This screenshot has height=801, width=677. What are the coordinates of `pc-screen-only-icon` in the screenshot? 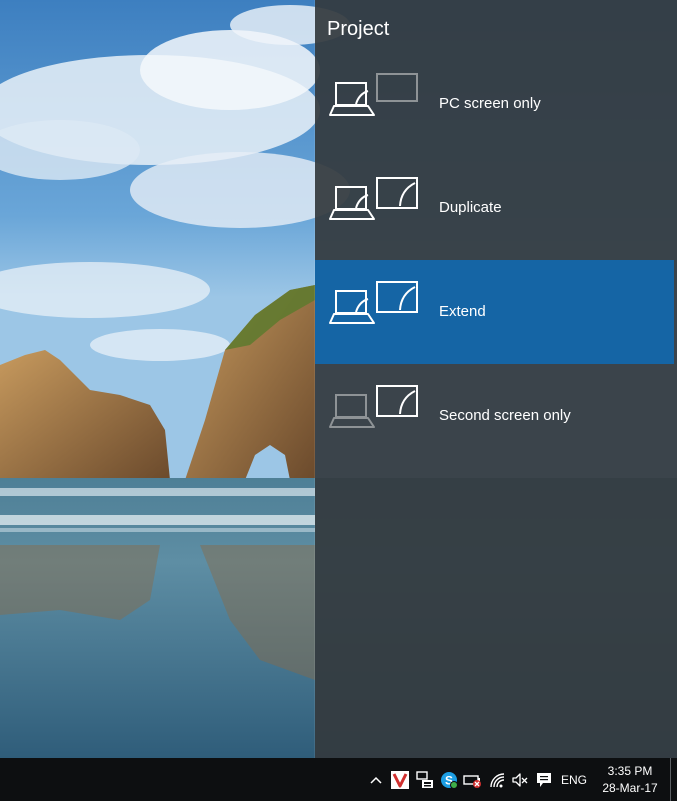 It's located at (373, 94).